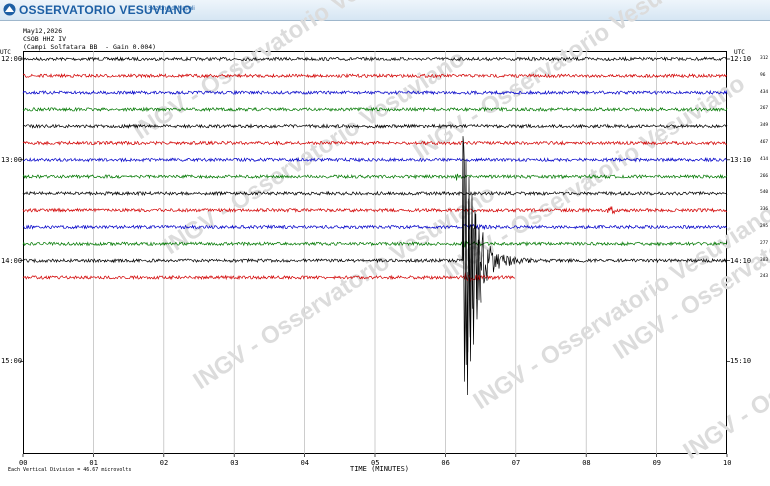  I want to click on time-label-left: 12:00, so click(12, 59).